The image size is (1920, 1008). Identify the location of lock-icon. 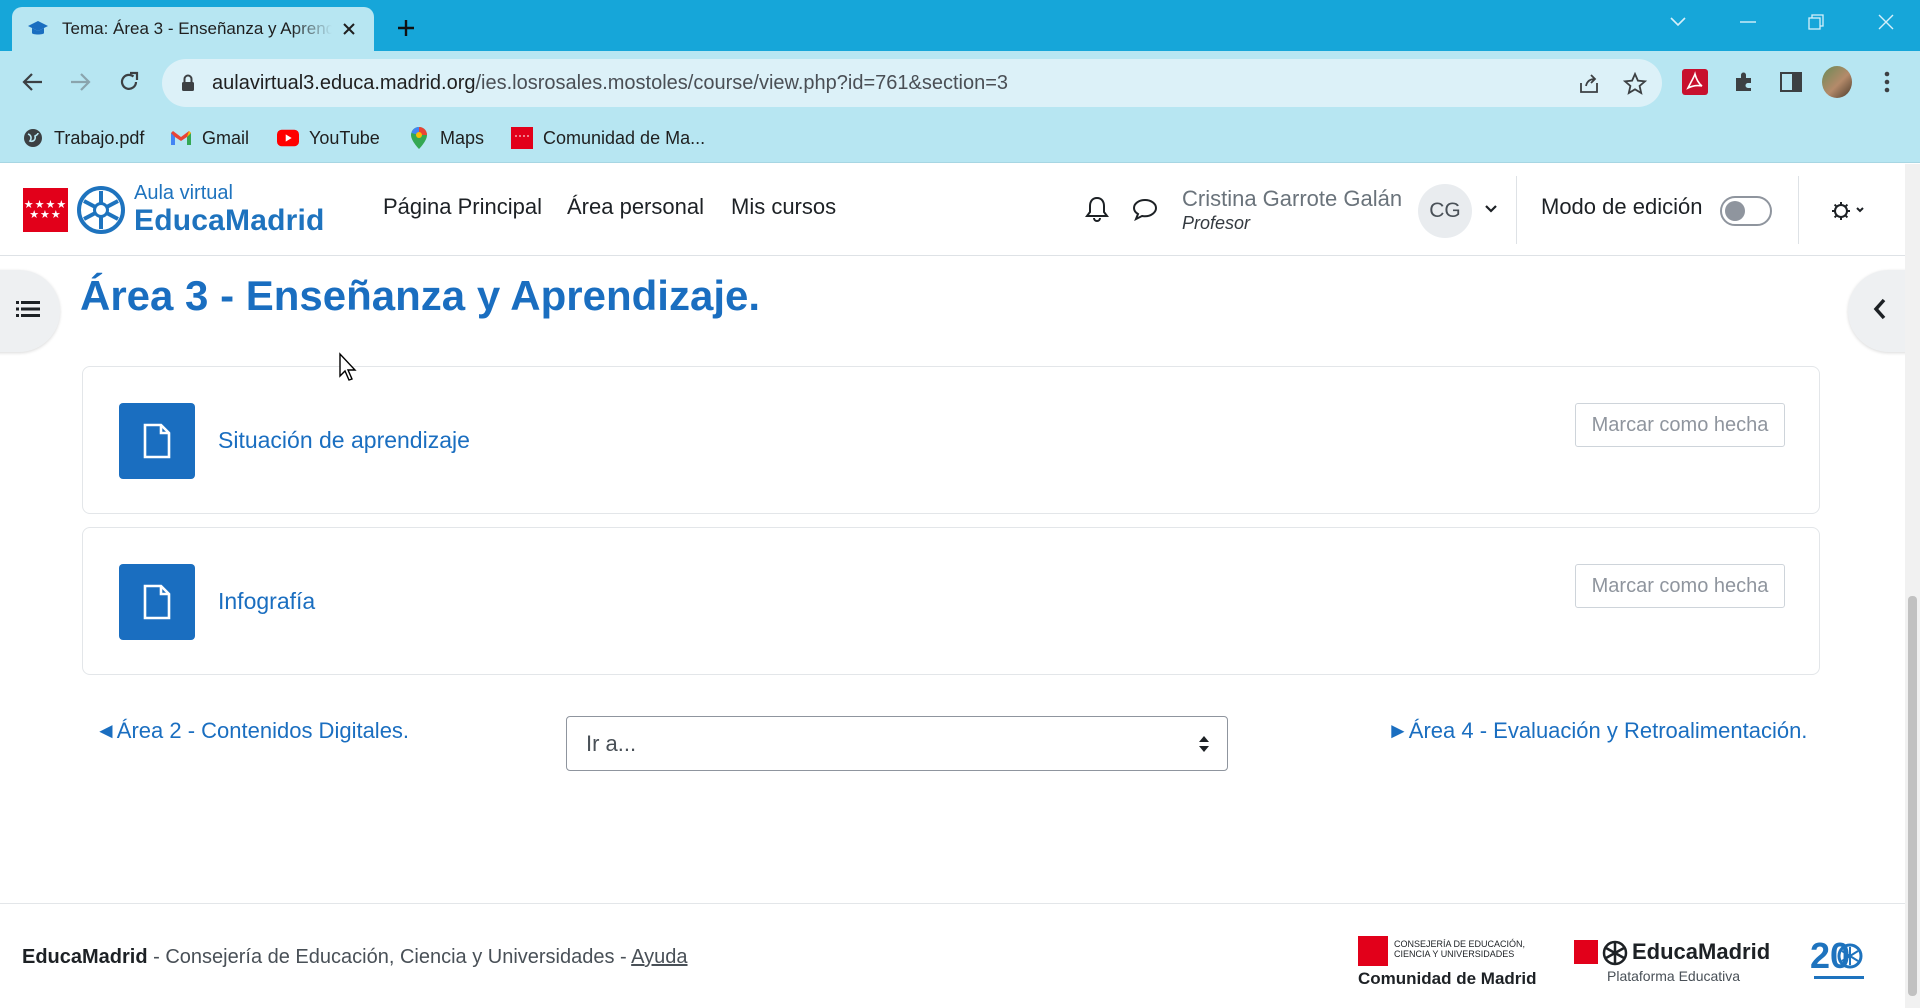
(188, 83).